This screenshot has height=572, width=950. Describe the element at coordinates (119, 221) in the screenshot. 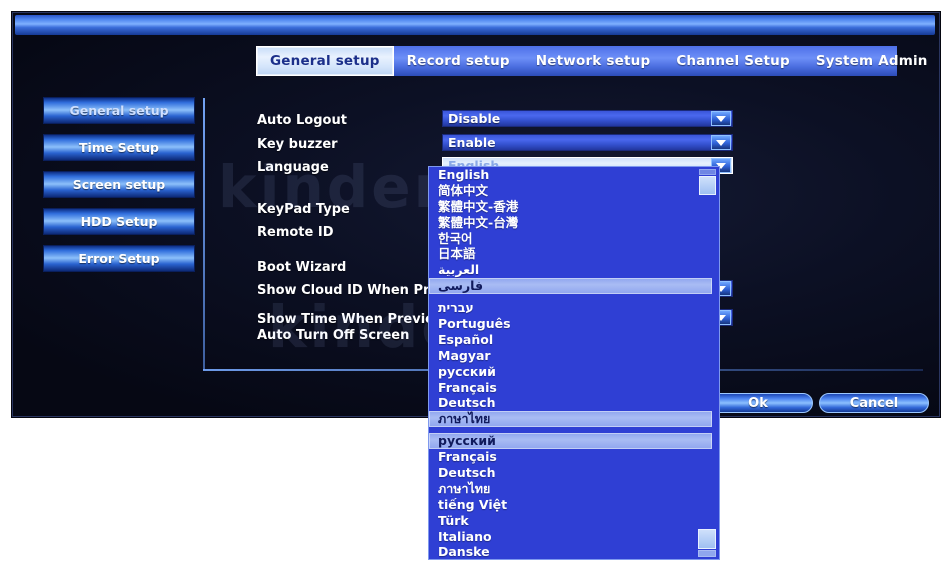

I see `sidebar-item-hdd-setup: HDD Setup` at that location.